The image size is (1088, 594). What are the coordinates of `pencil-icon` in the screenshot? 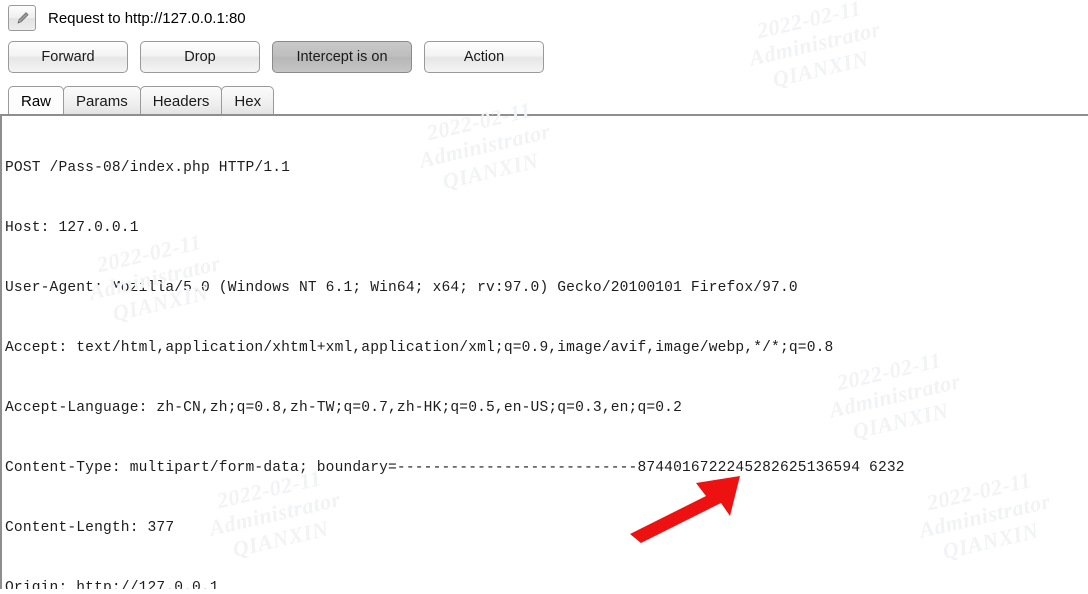 It's located at (22, 18).